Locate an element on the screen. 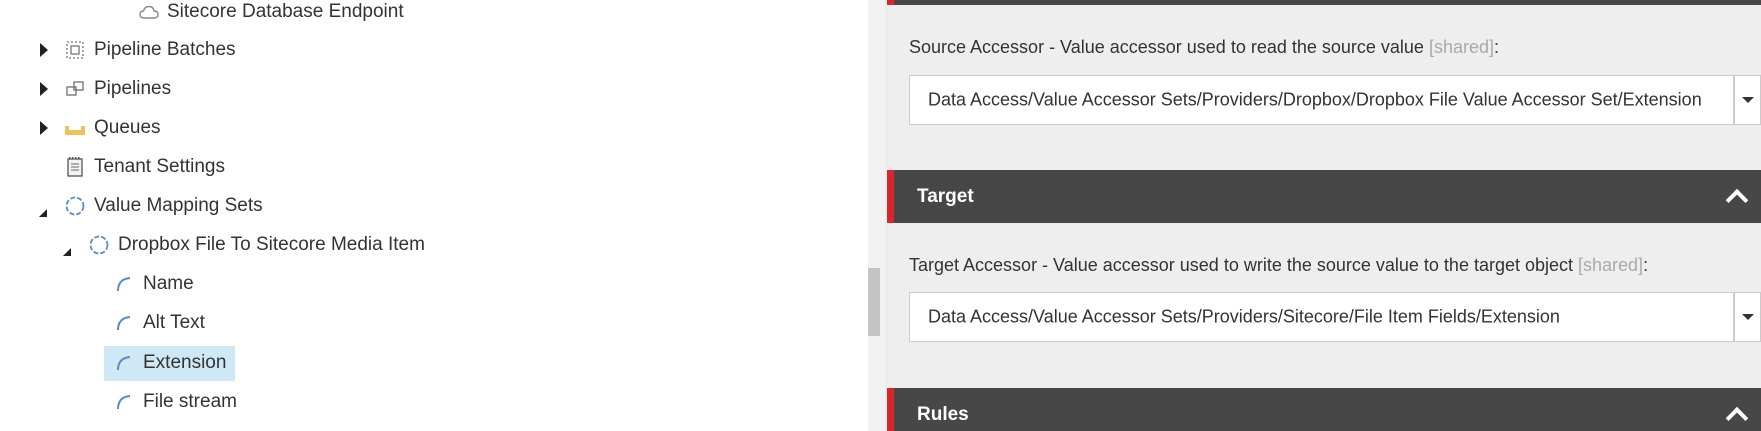 The width and height of the screenshot is (1761, 431). section-title: Rules is located at coordinates (943, 414).